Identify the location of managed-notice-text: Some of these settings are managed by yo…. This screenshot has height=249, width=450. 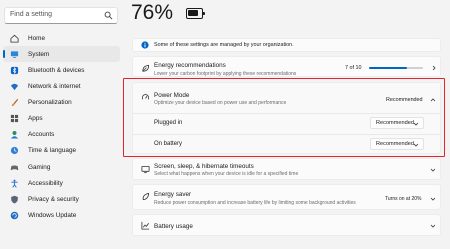
(224, 45).